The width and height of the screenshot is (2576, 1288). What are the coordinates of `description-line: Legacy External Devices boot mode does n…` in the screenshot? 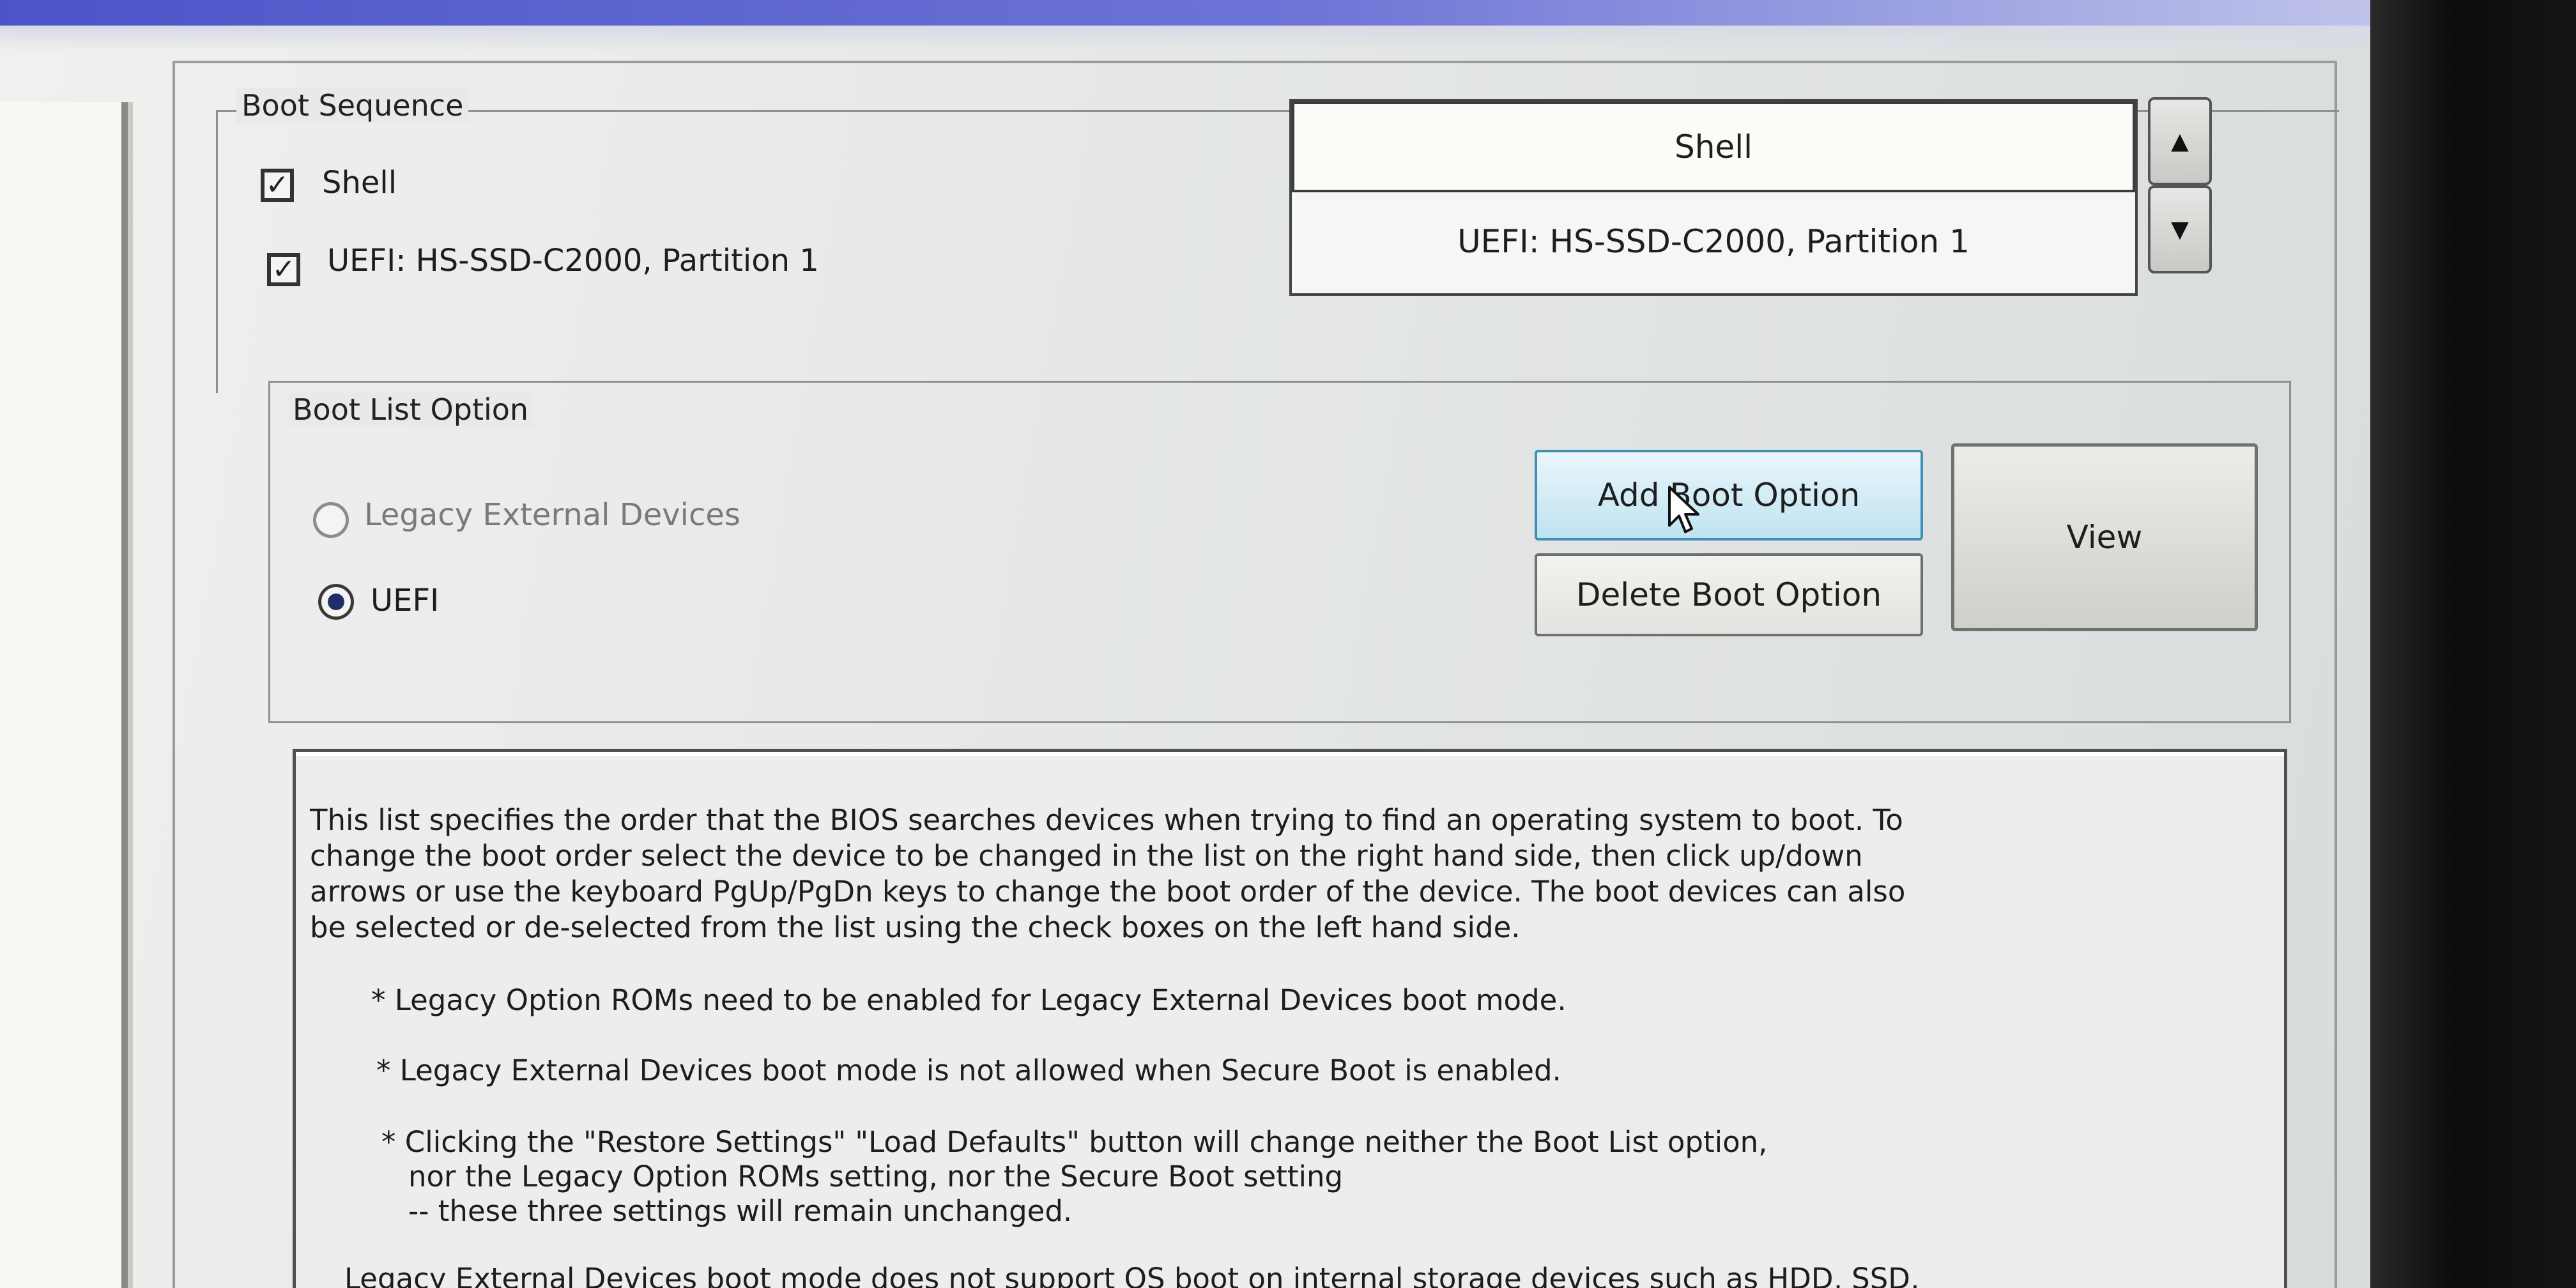 It's located at (1132, 1275).